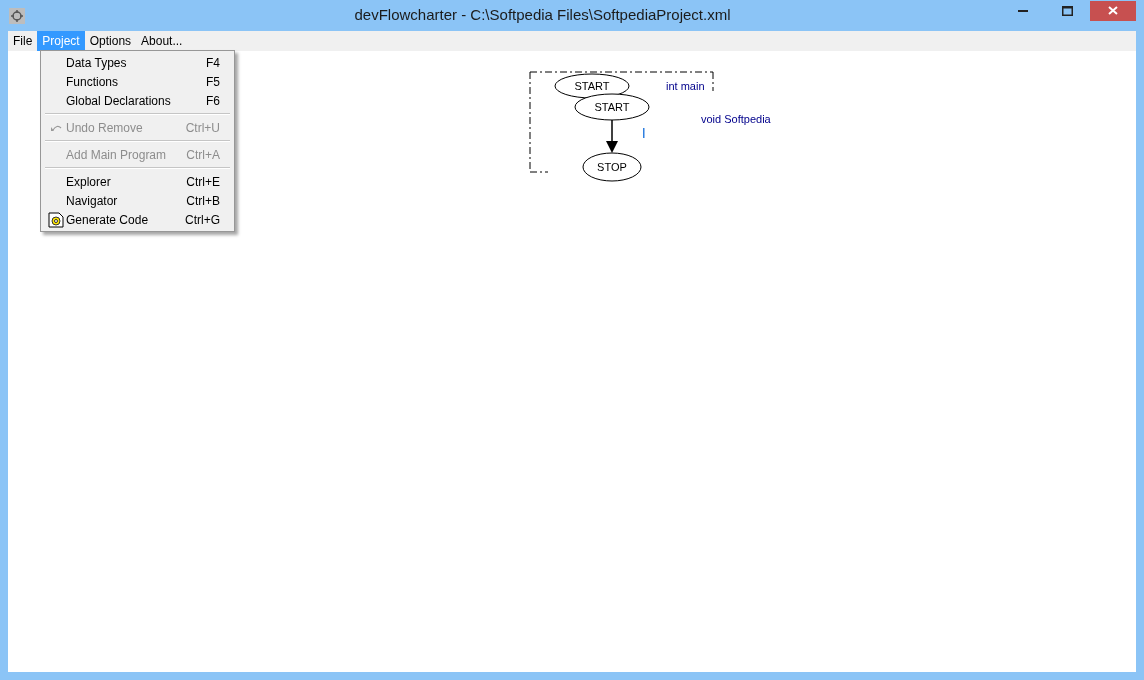 The width and height of the screenshot is (1144, 680). I want to click on window-title: devFlowcharter - C:\Softpedia Files\SoftpediaProject.xml, so click(542, 15).